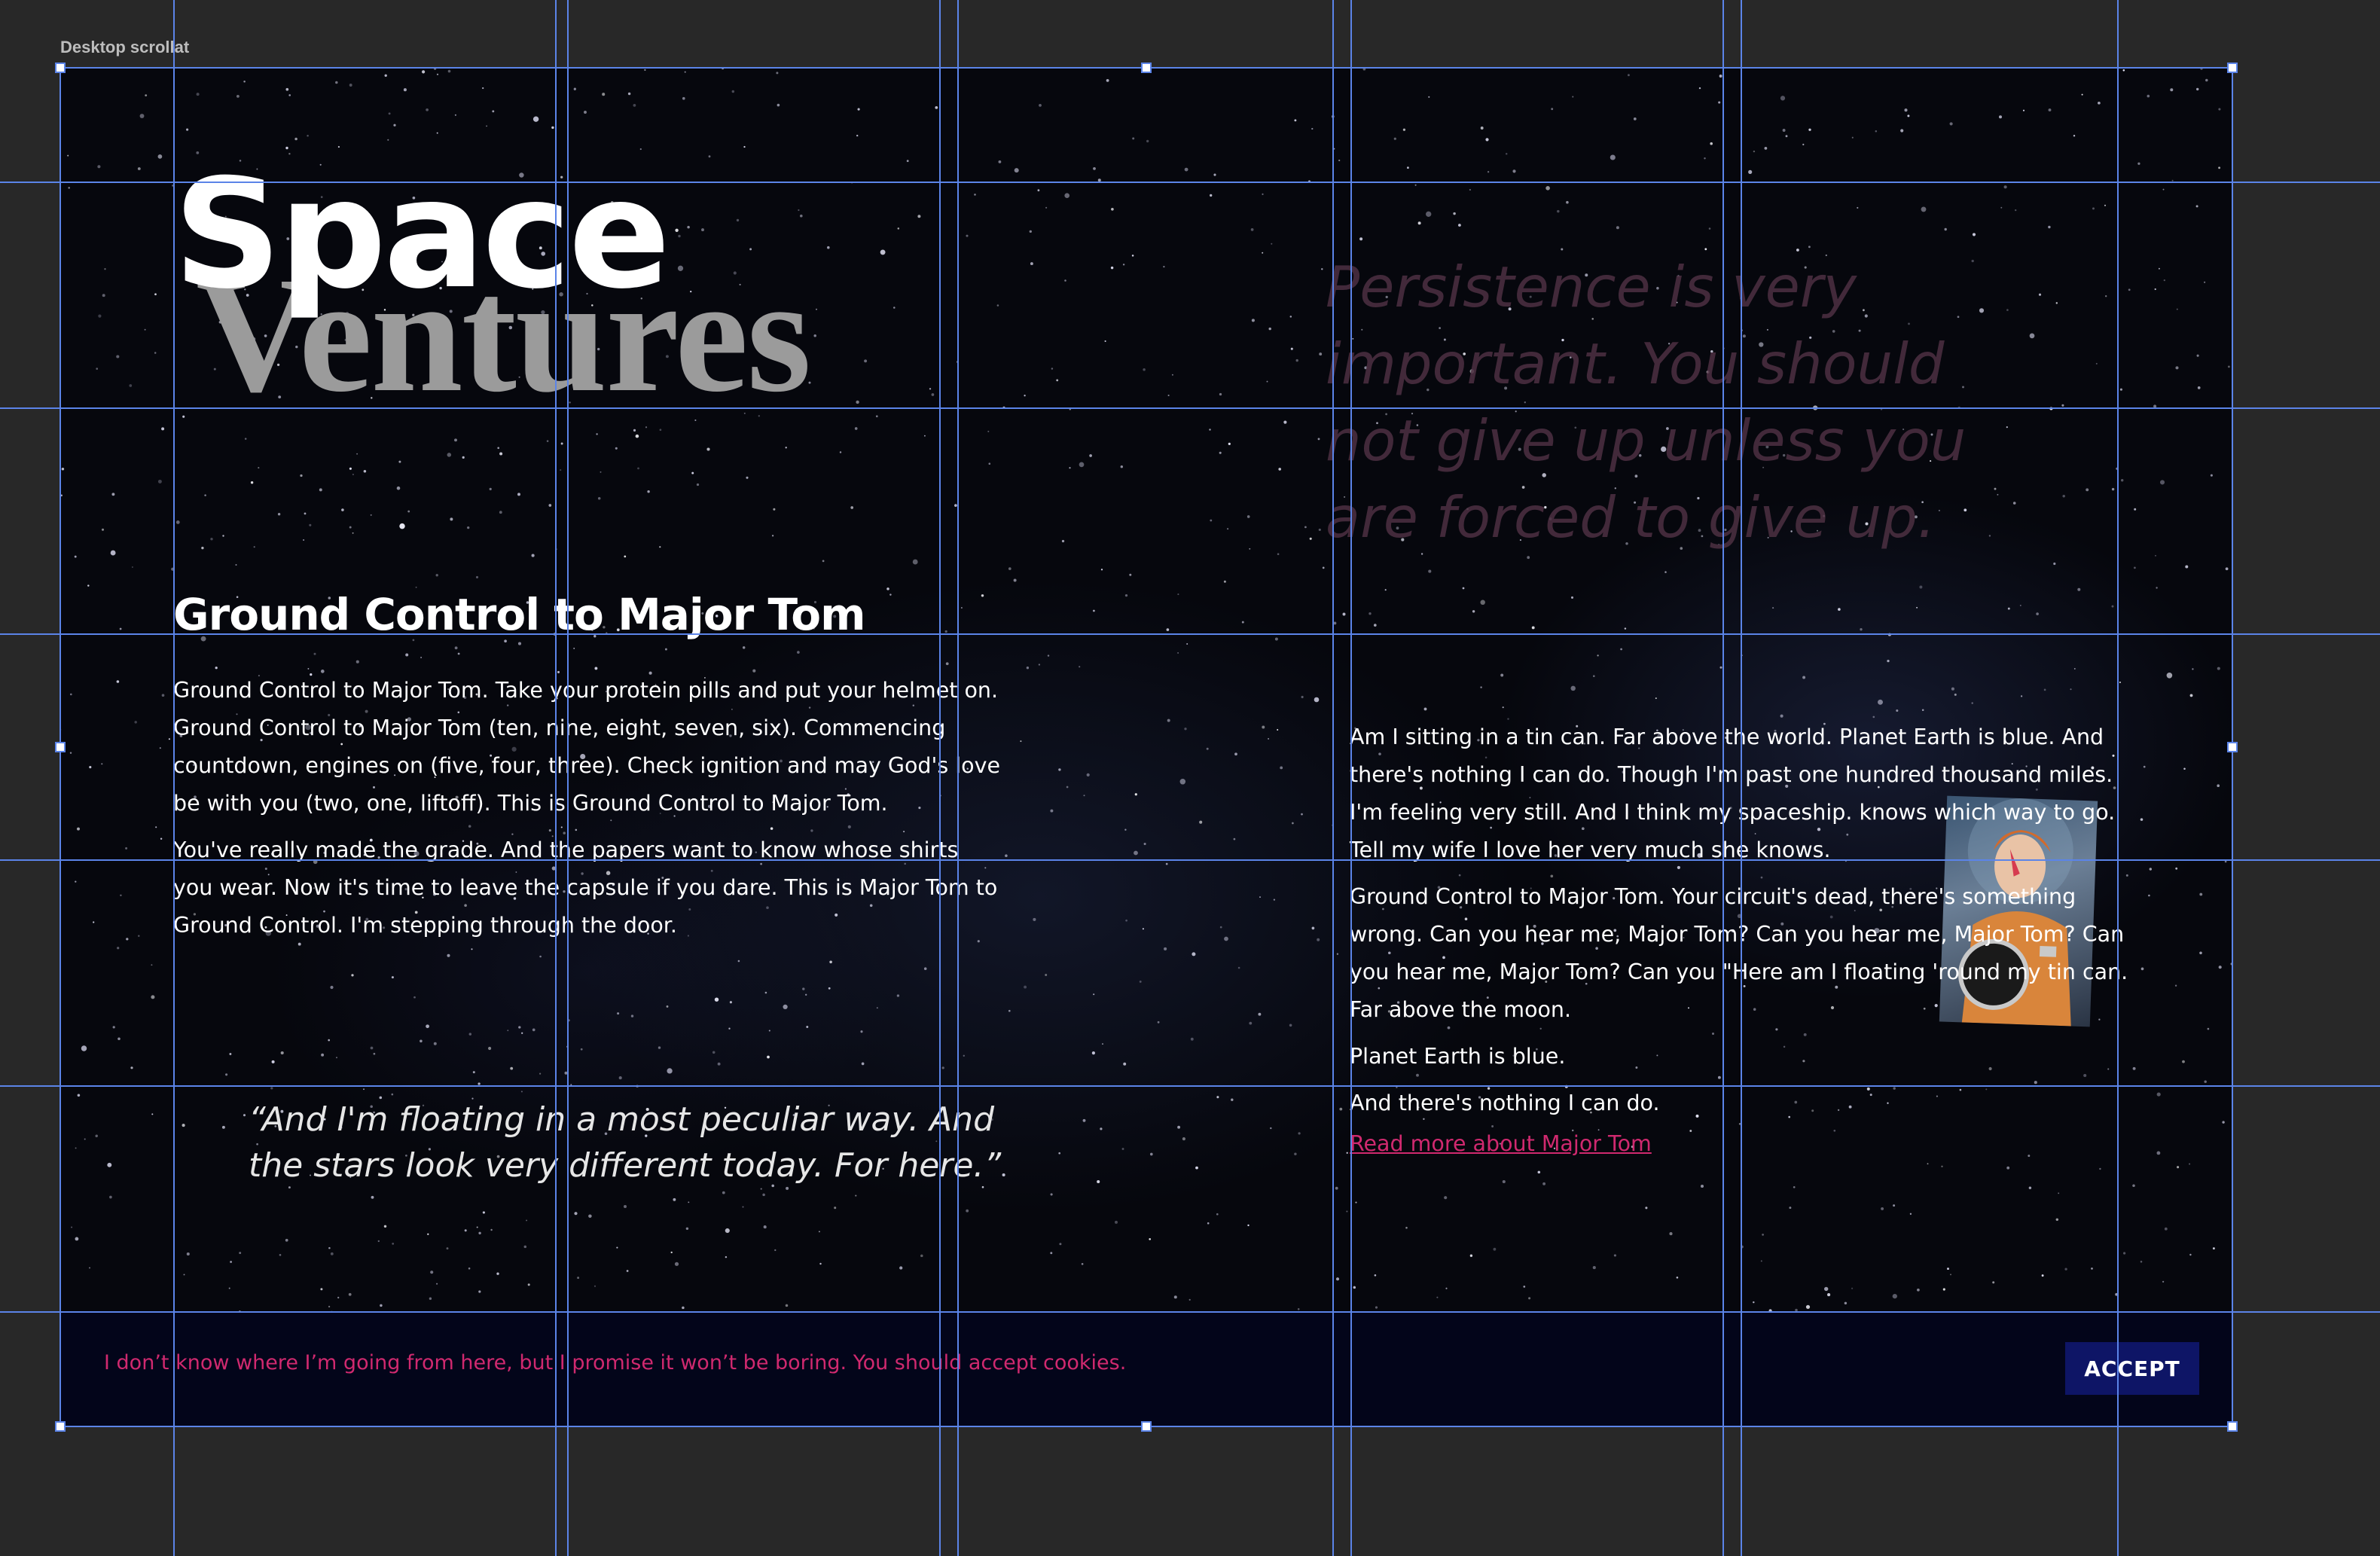  Describe the element at coordinates (124, 47) in the screenshot. I see `artboard-label: Desktop scrollat` at that location.